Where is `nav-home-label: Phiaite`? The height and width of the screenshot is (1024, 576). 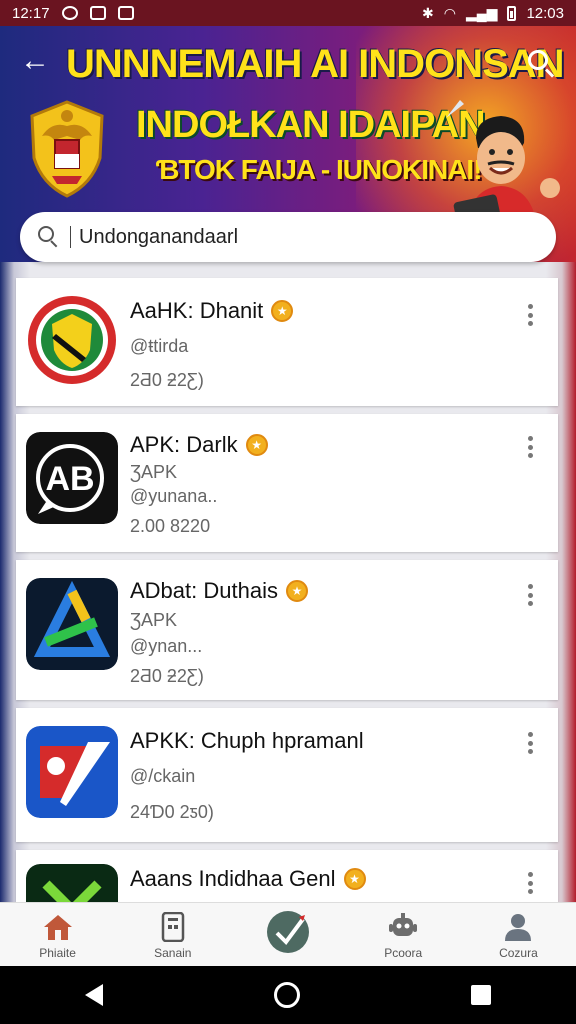
nav-home-label: Phiaite is located at coordinates (57, 953).